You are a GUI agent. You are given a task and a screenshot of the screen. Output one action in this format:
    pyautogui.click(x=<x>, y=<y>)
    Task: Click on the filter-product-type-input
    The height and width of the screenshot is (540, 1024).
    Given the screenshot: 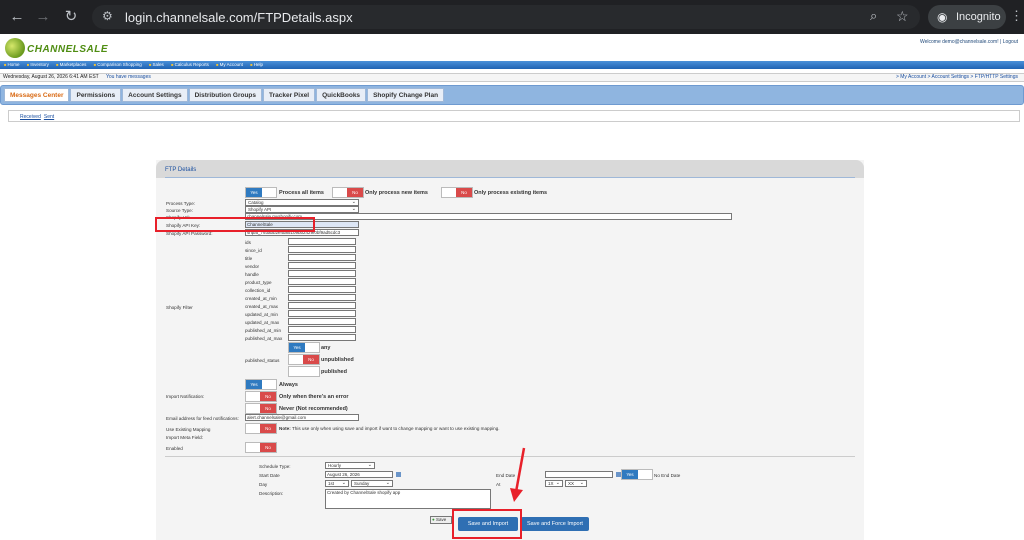 What is the action you would take?
    pyautogui.click(x=322, y=281)
    